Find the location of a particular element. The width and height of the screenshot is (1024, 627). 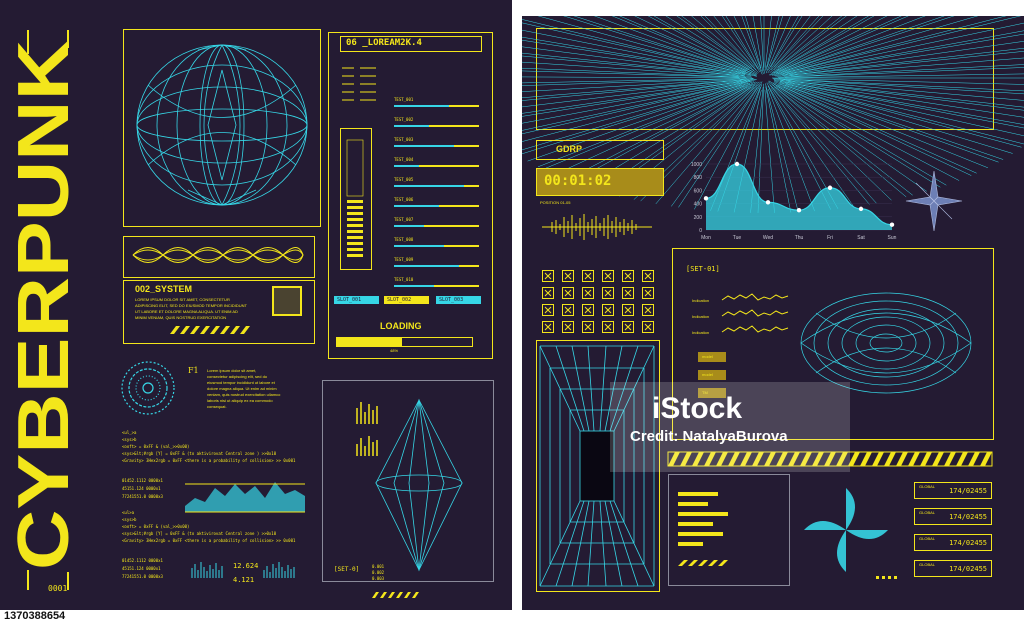

waveform-icon is located at coordinates (218, 255).